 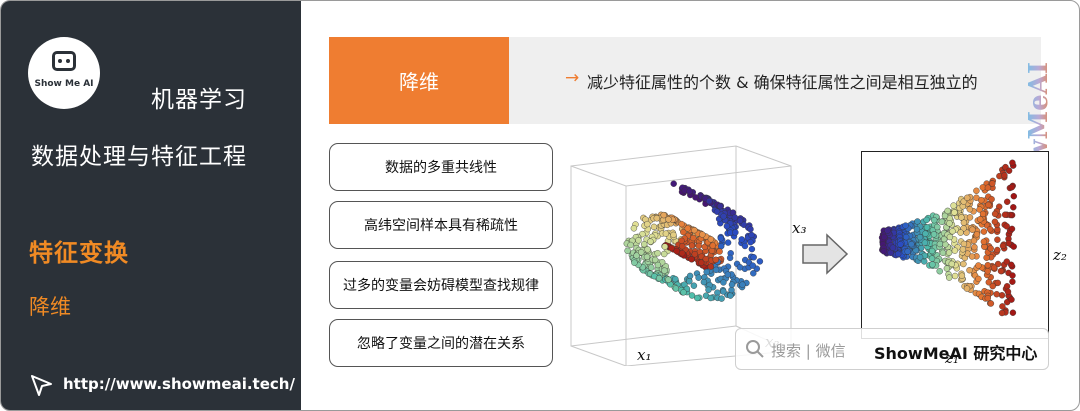 I want to click on axis-label-z2: z₂, so click(x=1060, y=255).